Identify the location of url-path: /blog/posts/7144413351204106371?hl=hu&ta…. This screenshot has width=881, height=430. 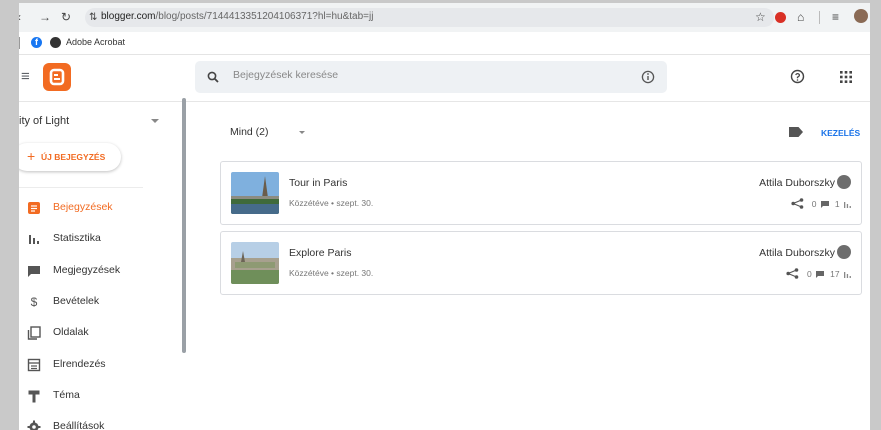
(264, 16).